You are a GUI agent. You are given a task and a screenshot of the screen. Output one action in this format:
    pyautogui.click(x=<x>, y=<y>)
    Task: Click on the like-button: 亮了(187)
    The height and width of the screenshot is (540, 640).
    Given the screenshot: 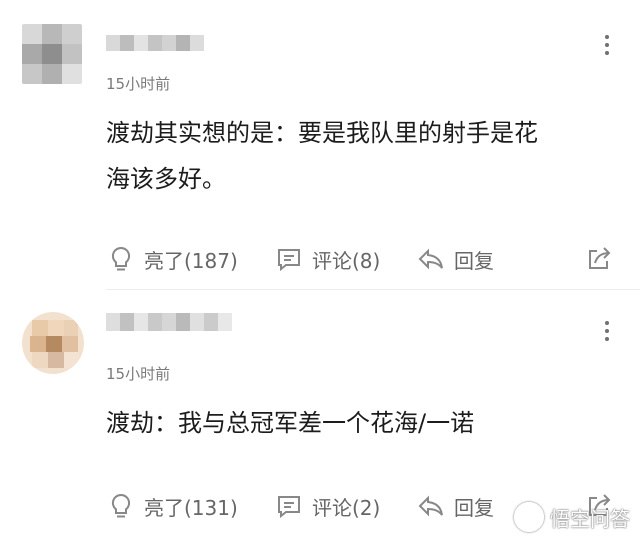 What is the action you would take?
    pyautogui.click(x=172, y=259)
    